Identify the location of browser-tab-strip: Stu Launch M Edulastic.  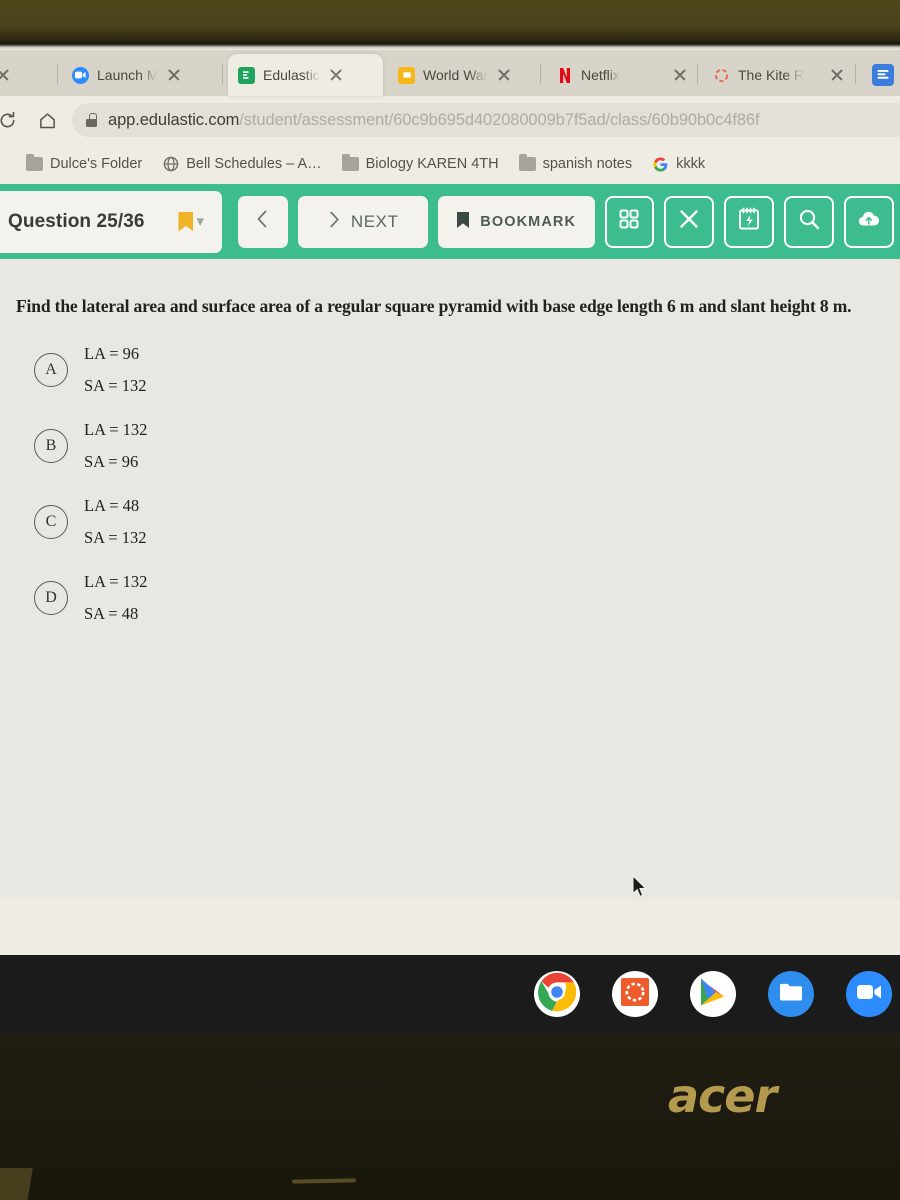
(450, 73).